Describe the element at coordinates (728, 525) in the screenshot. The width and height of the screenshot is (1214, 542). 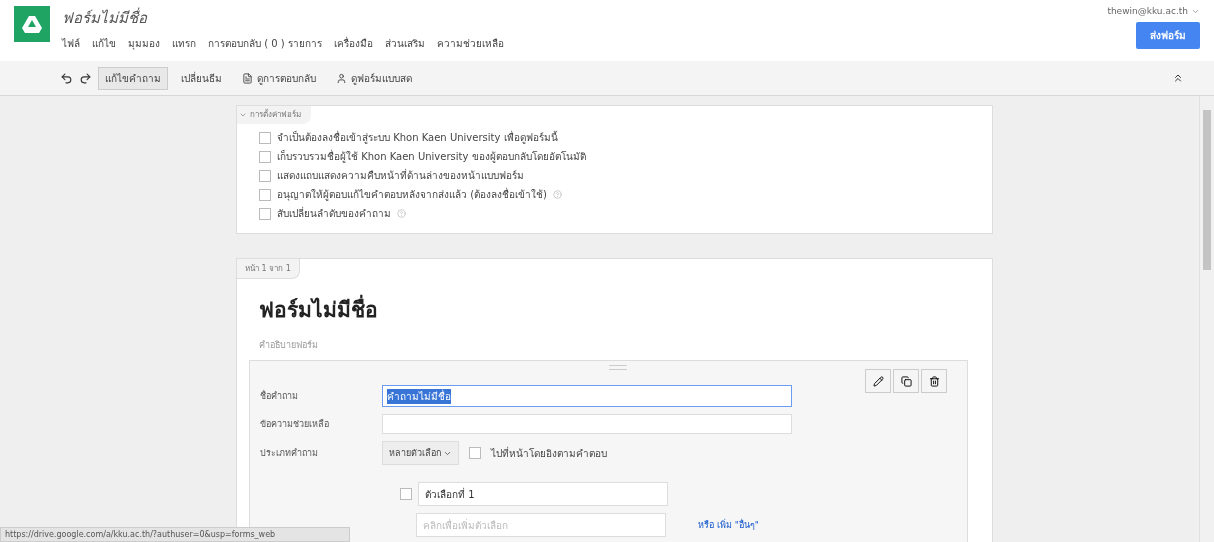
I see `add-other-link: หรือ เพิ่ม "อื่นๆ"` at that location.